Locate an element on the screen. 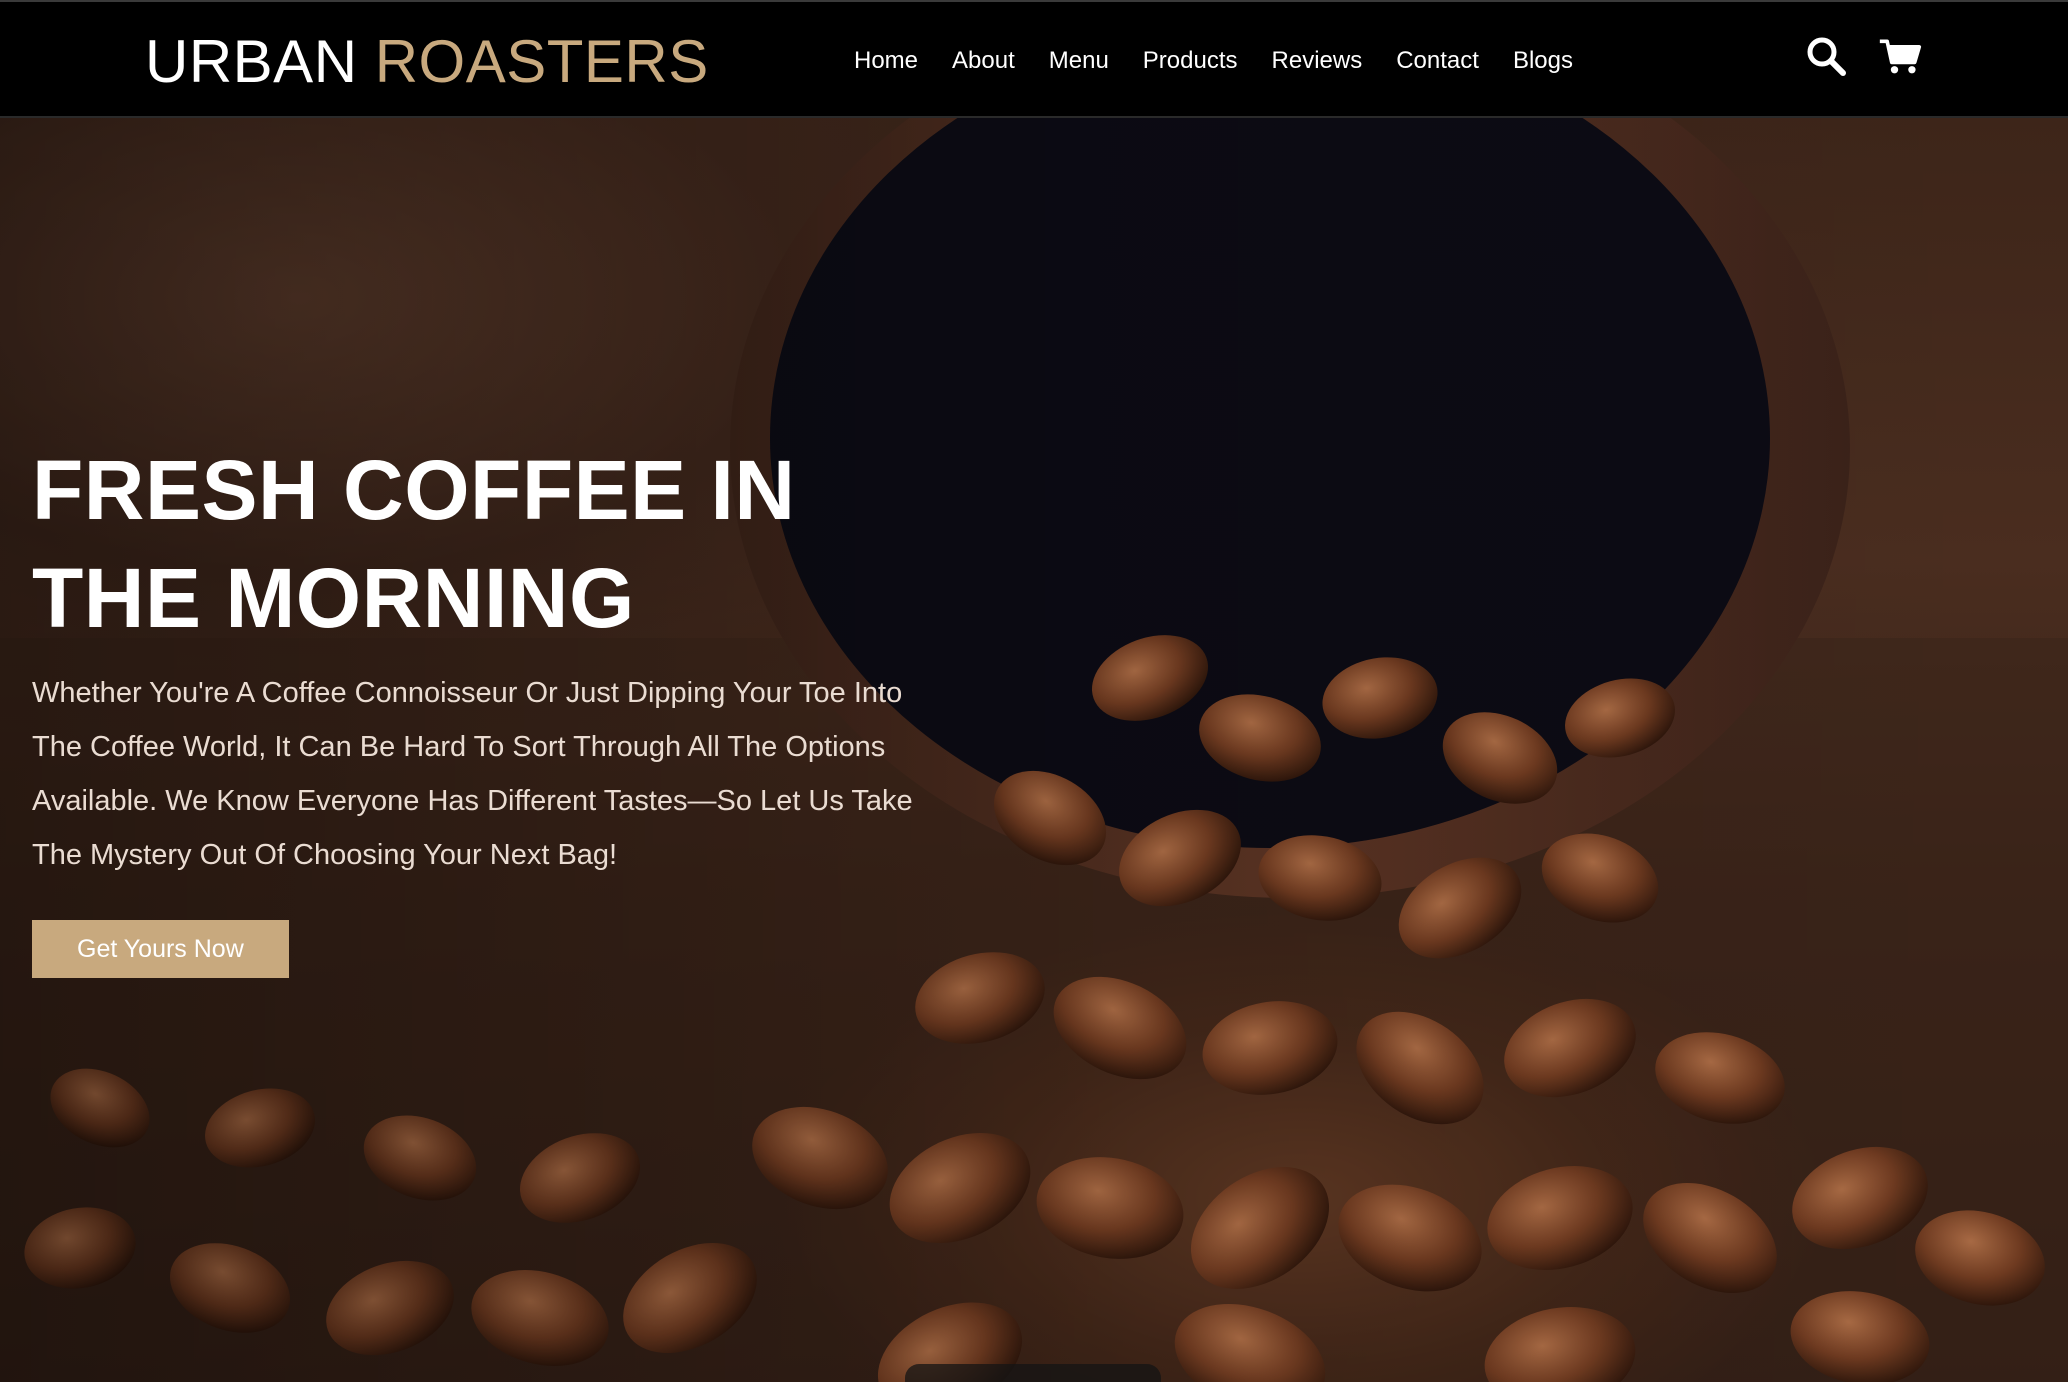 This screenshot has height=1382, width=2070. get-yours-now-button: Get Yours Now is located at coordinates (160, 949).